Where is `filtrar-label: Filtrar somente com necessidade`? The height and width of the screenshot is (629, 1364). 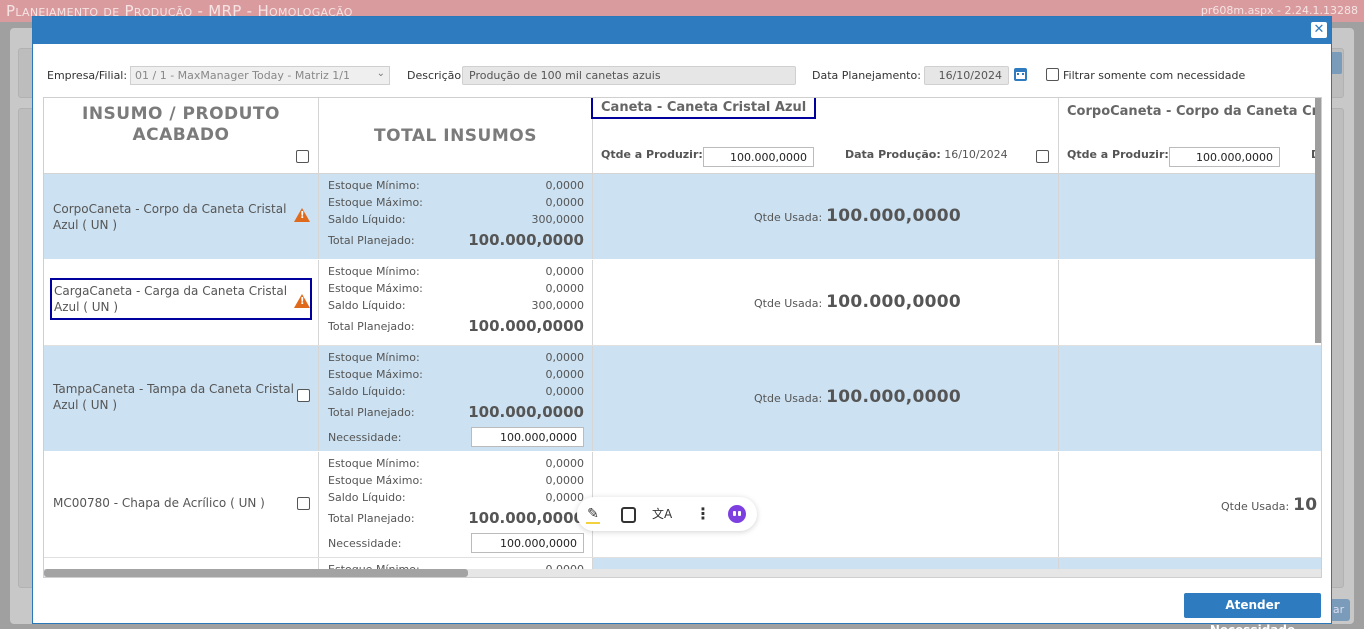 filtrar-label: Filtrar somente com necessidade is located at coordinates (1154, 75).